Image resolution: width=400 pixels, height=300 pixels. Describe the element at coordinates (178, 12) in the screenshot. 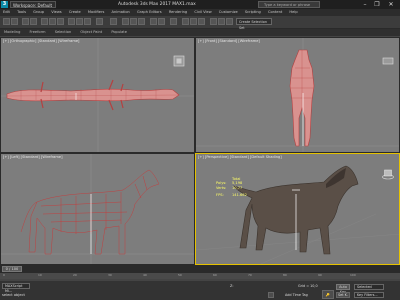

I see `menu-rendering: Rendering` at that location.